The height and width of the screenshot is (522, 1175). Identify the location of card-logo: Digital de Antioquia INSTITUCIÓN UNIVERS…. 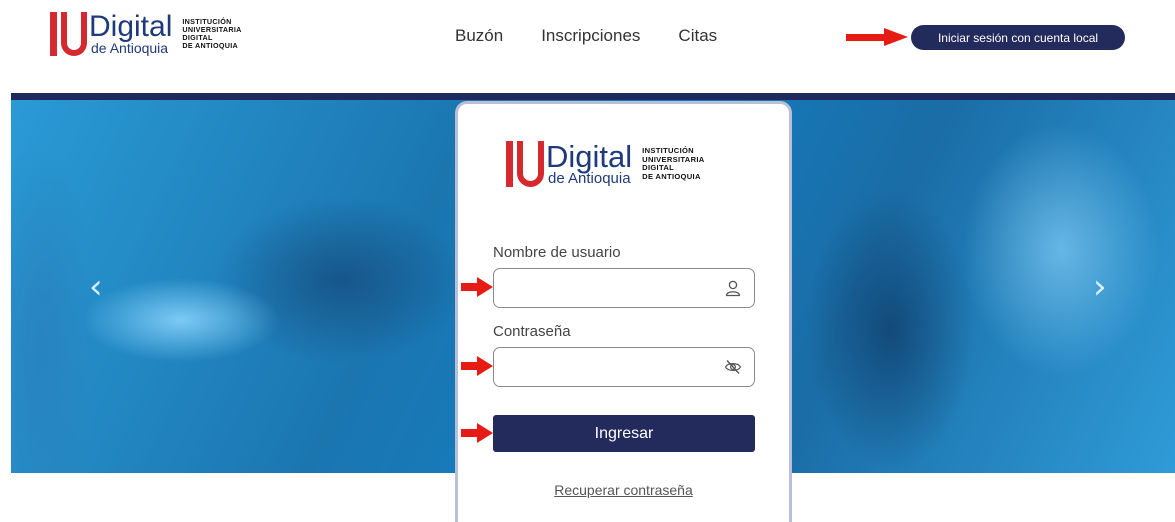
(605, 164).